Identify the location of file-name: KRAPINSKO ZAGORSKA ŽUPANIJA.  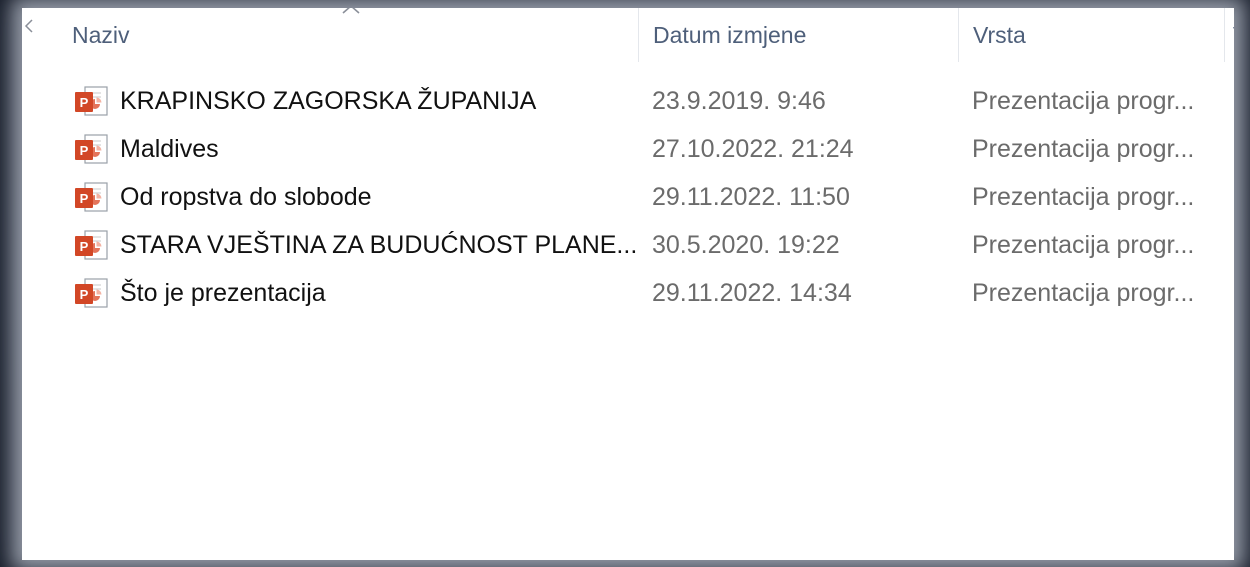
(328, 100).